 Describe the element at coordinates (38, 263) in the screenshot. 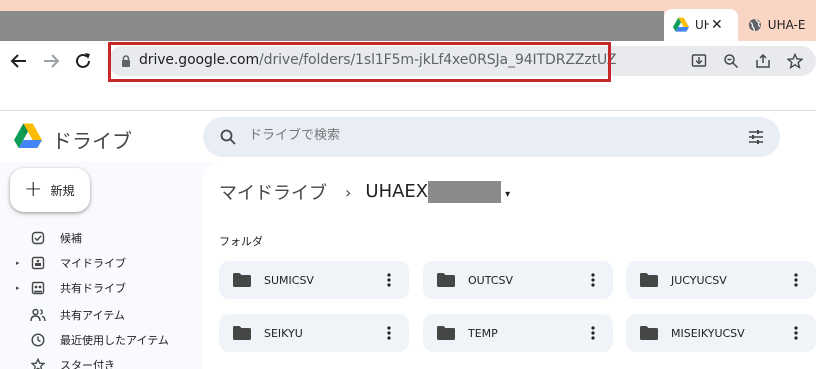

I see `my-drive-icon` at that location.